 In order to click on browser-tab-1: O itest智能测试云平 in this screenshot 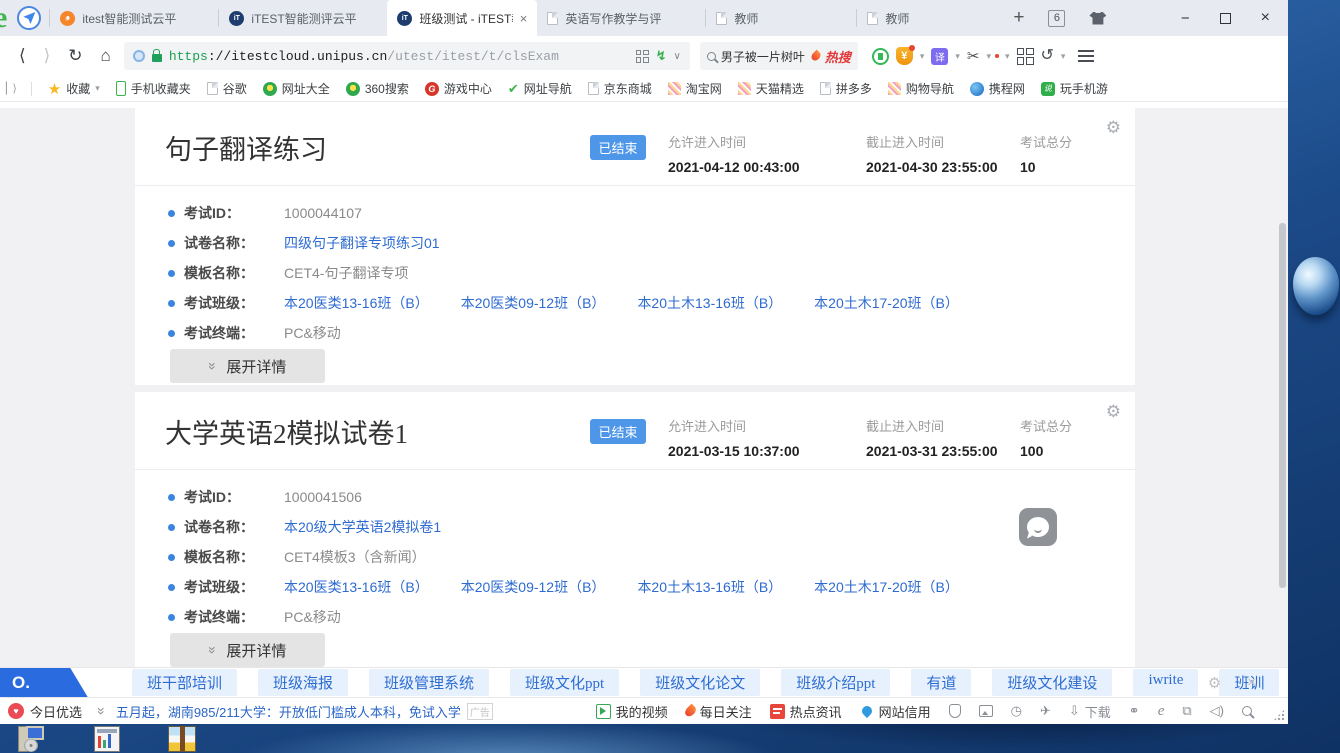, I will do `click(134, 18)`.